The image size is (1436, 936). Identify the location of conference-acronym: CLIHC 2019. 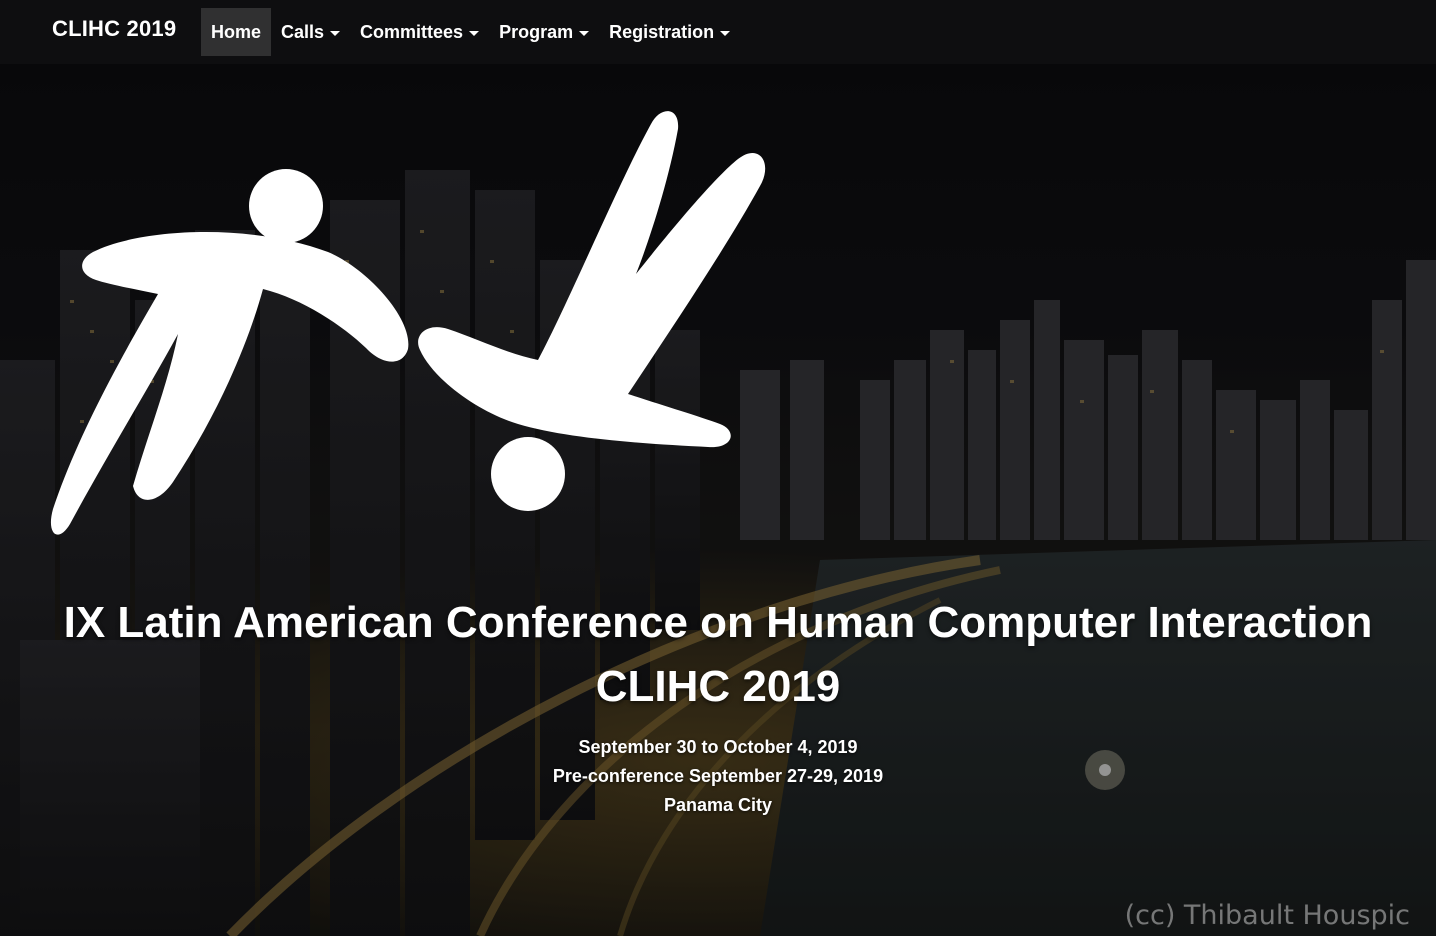
(718, 686).